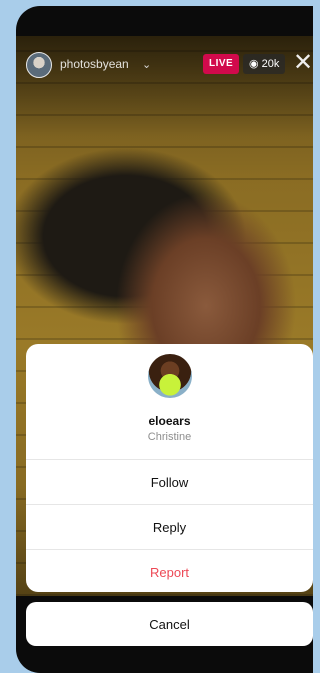 This screenshot has height=673, width=320. Describe the element at coordinates (146, 64) in the screenshot. I see `chevron-down-icon: ⌄` at that location.